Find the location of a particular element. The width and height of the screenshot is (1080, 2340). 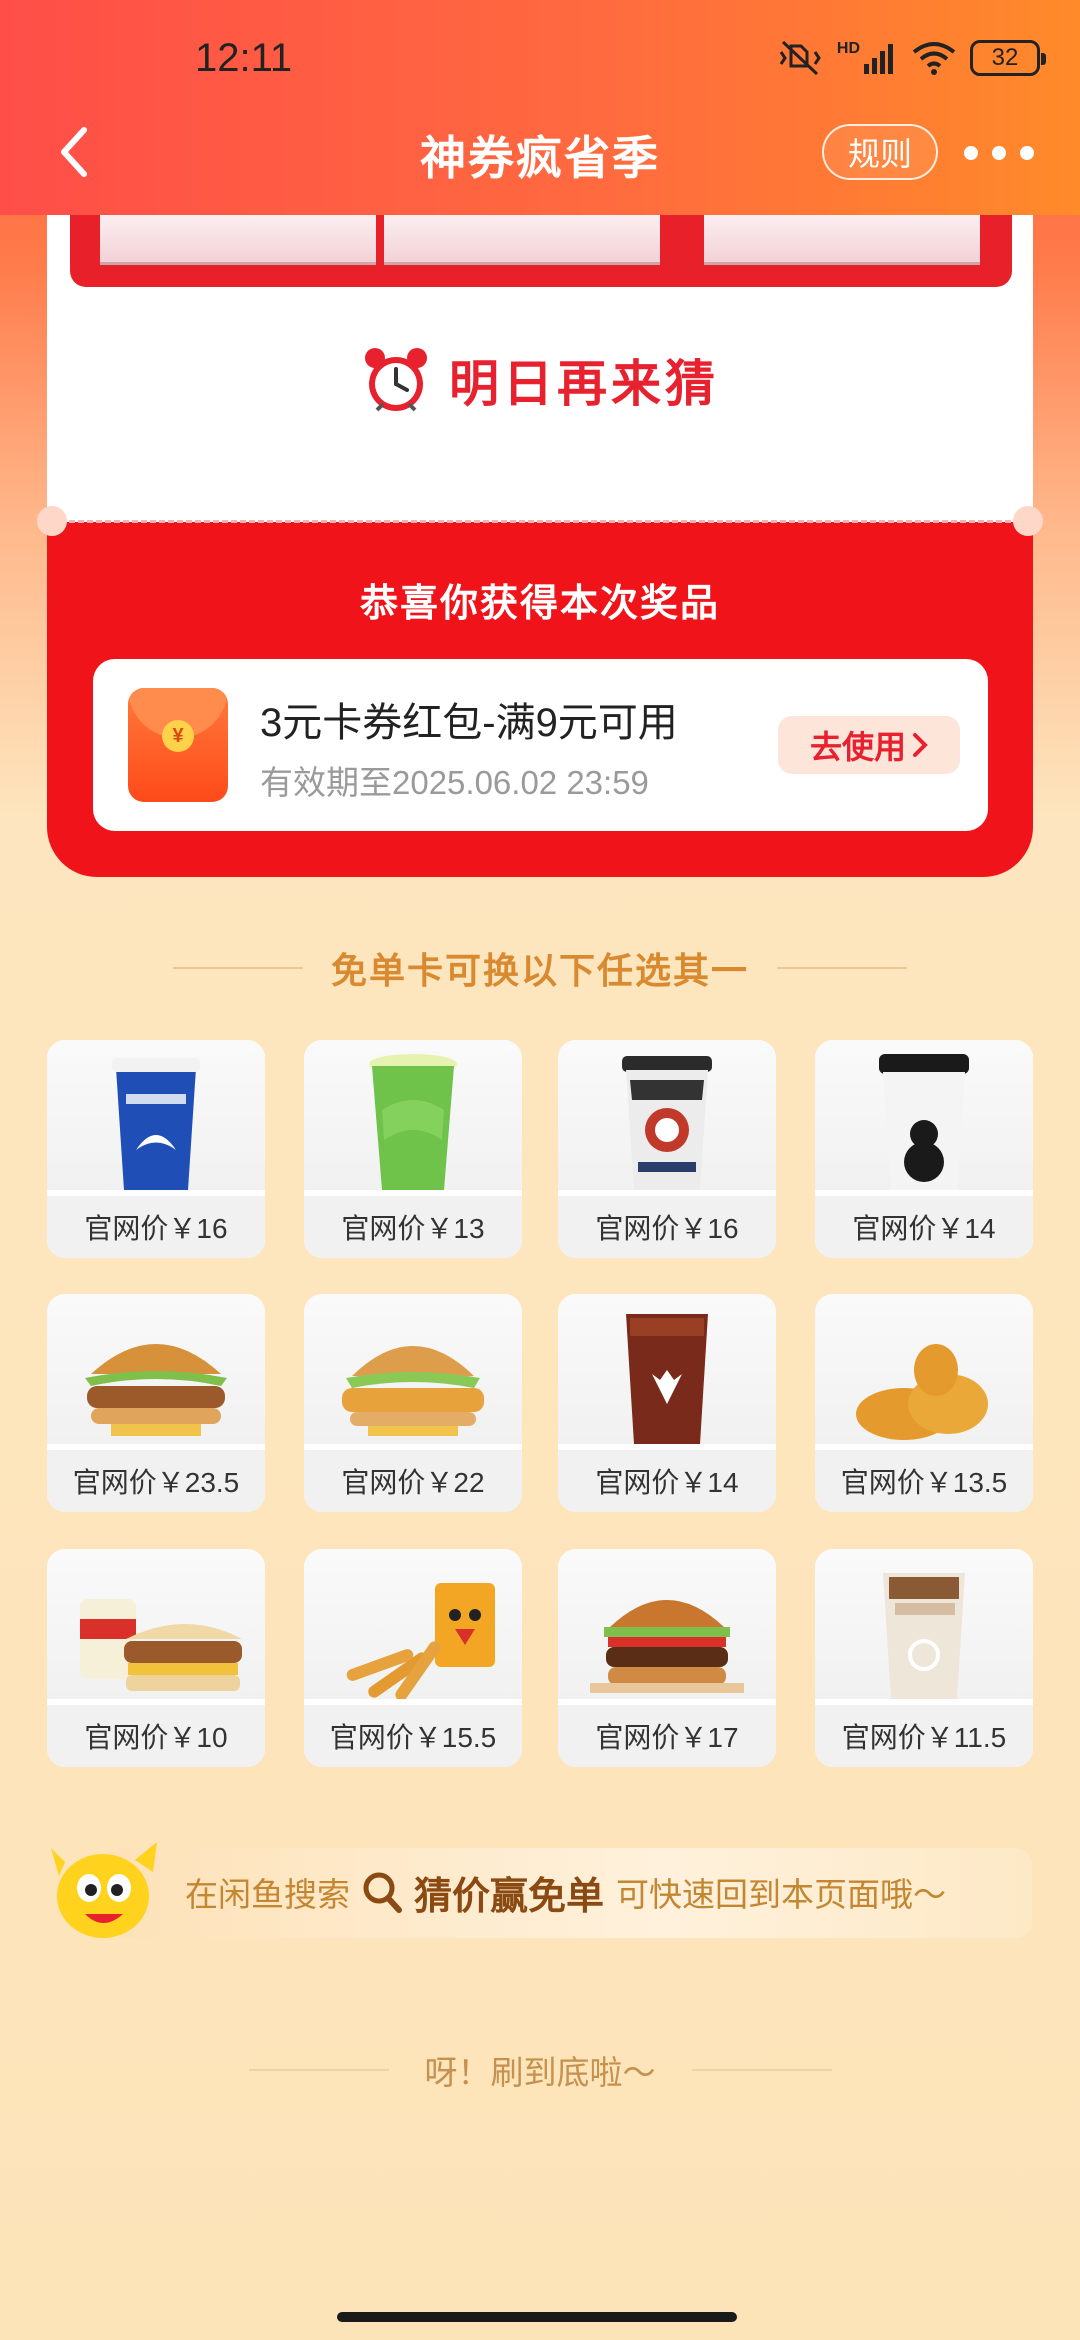

red-envelope-icon: ¥ is located at coordinates (178, 745).